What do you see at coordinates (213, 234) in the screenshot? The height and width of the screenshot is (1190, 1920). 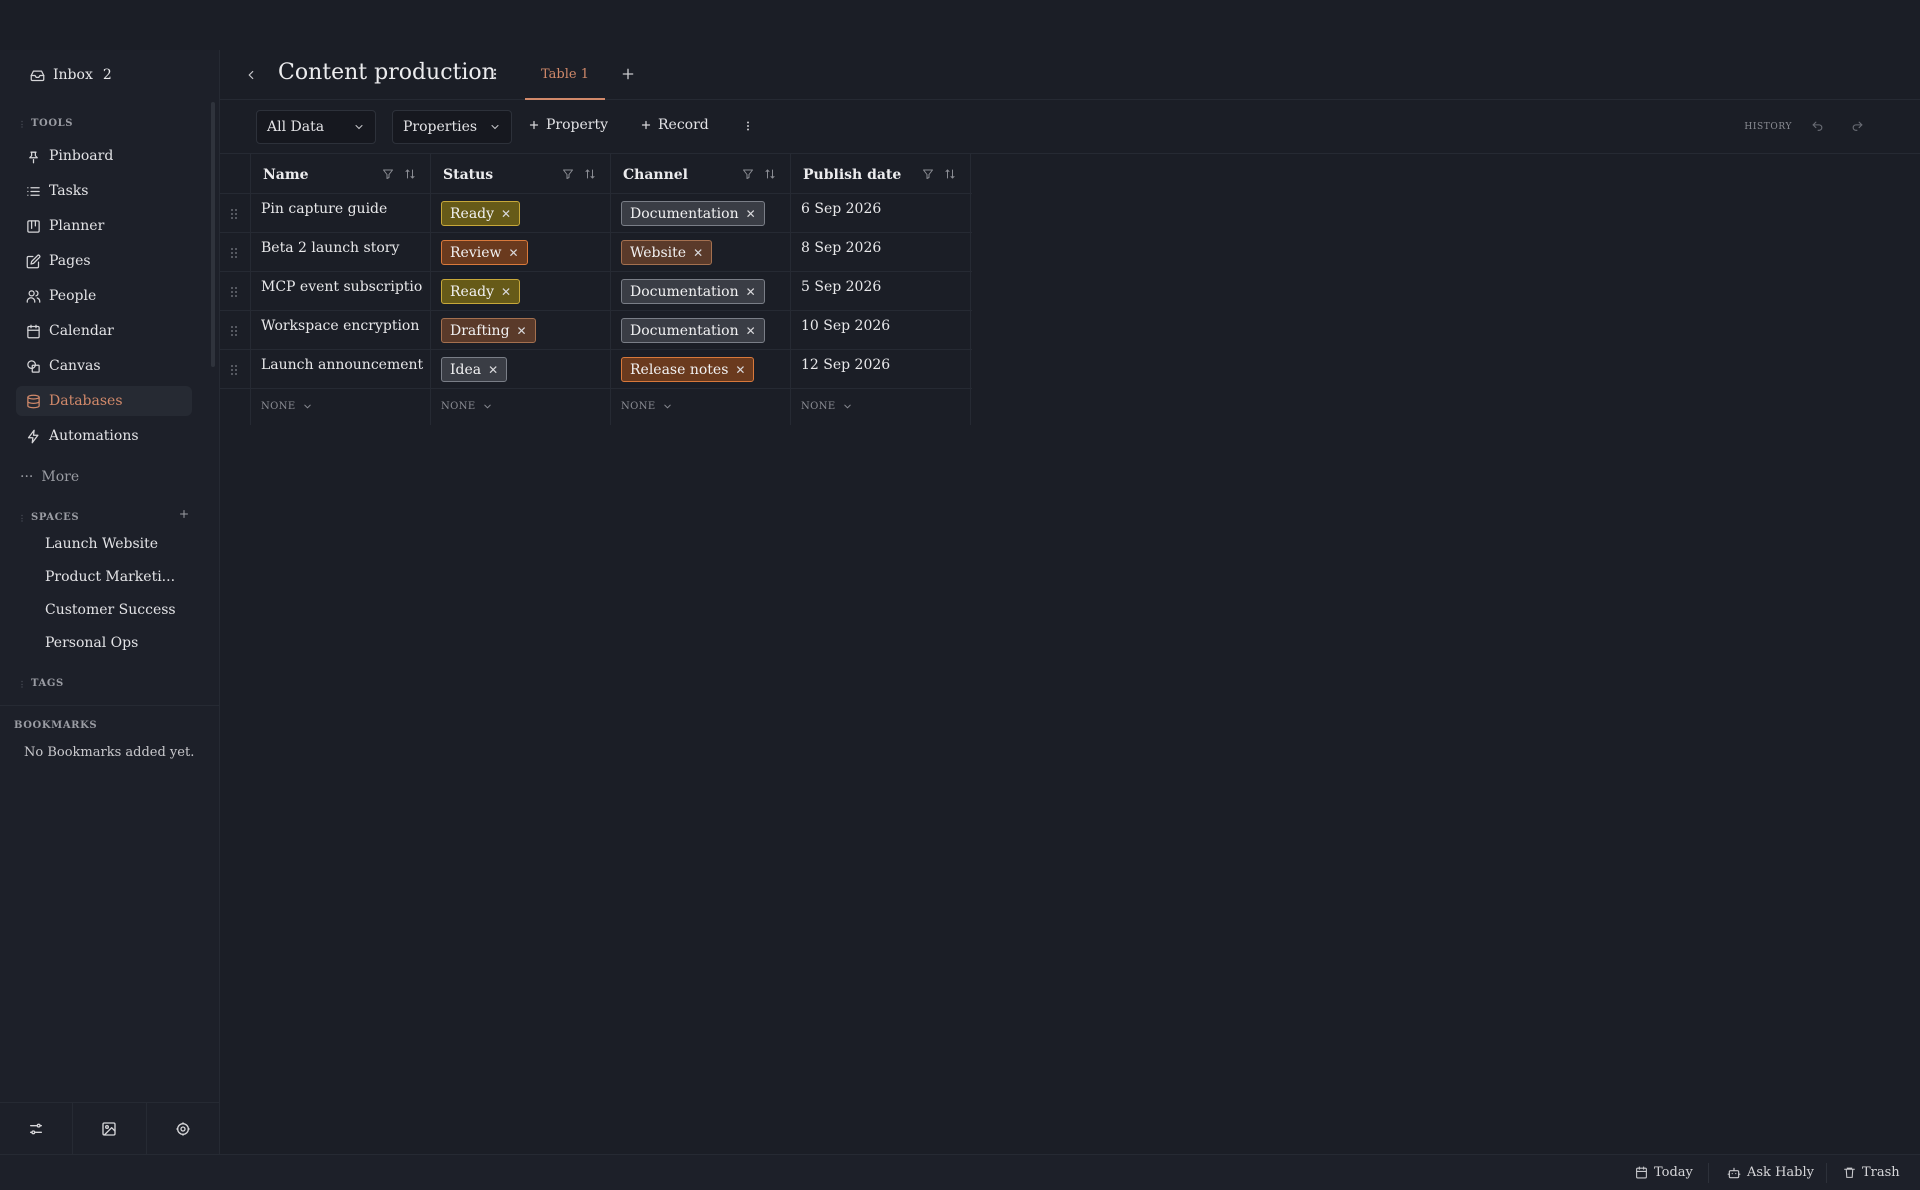 I see `sidebar-scrollbar` at bounding box center [213, 234].